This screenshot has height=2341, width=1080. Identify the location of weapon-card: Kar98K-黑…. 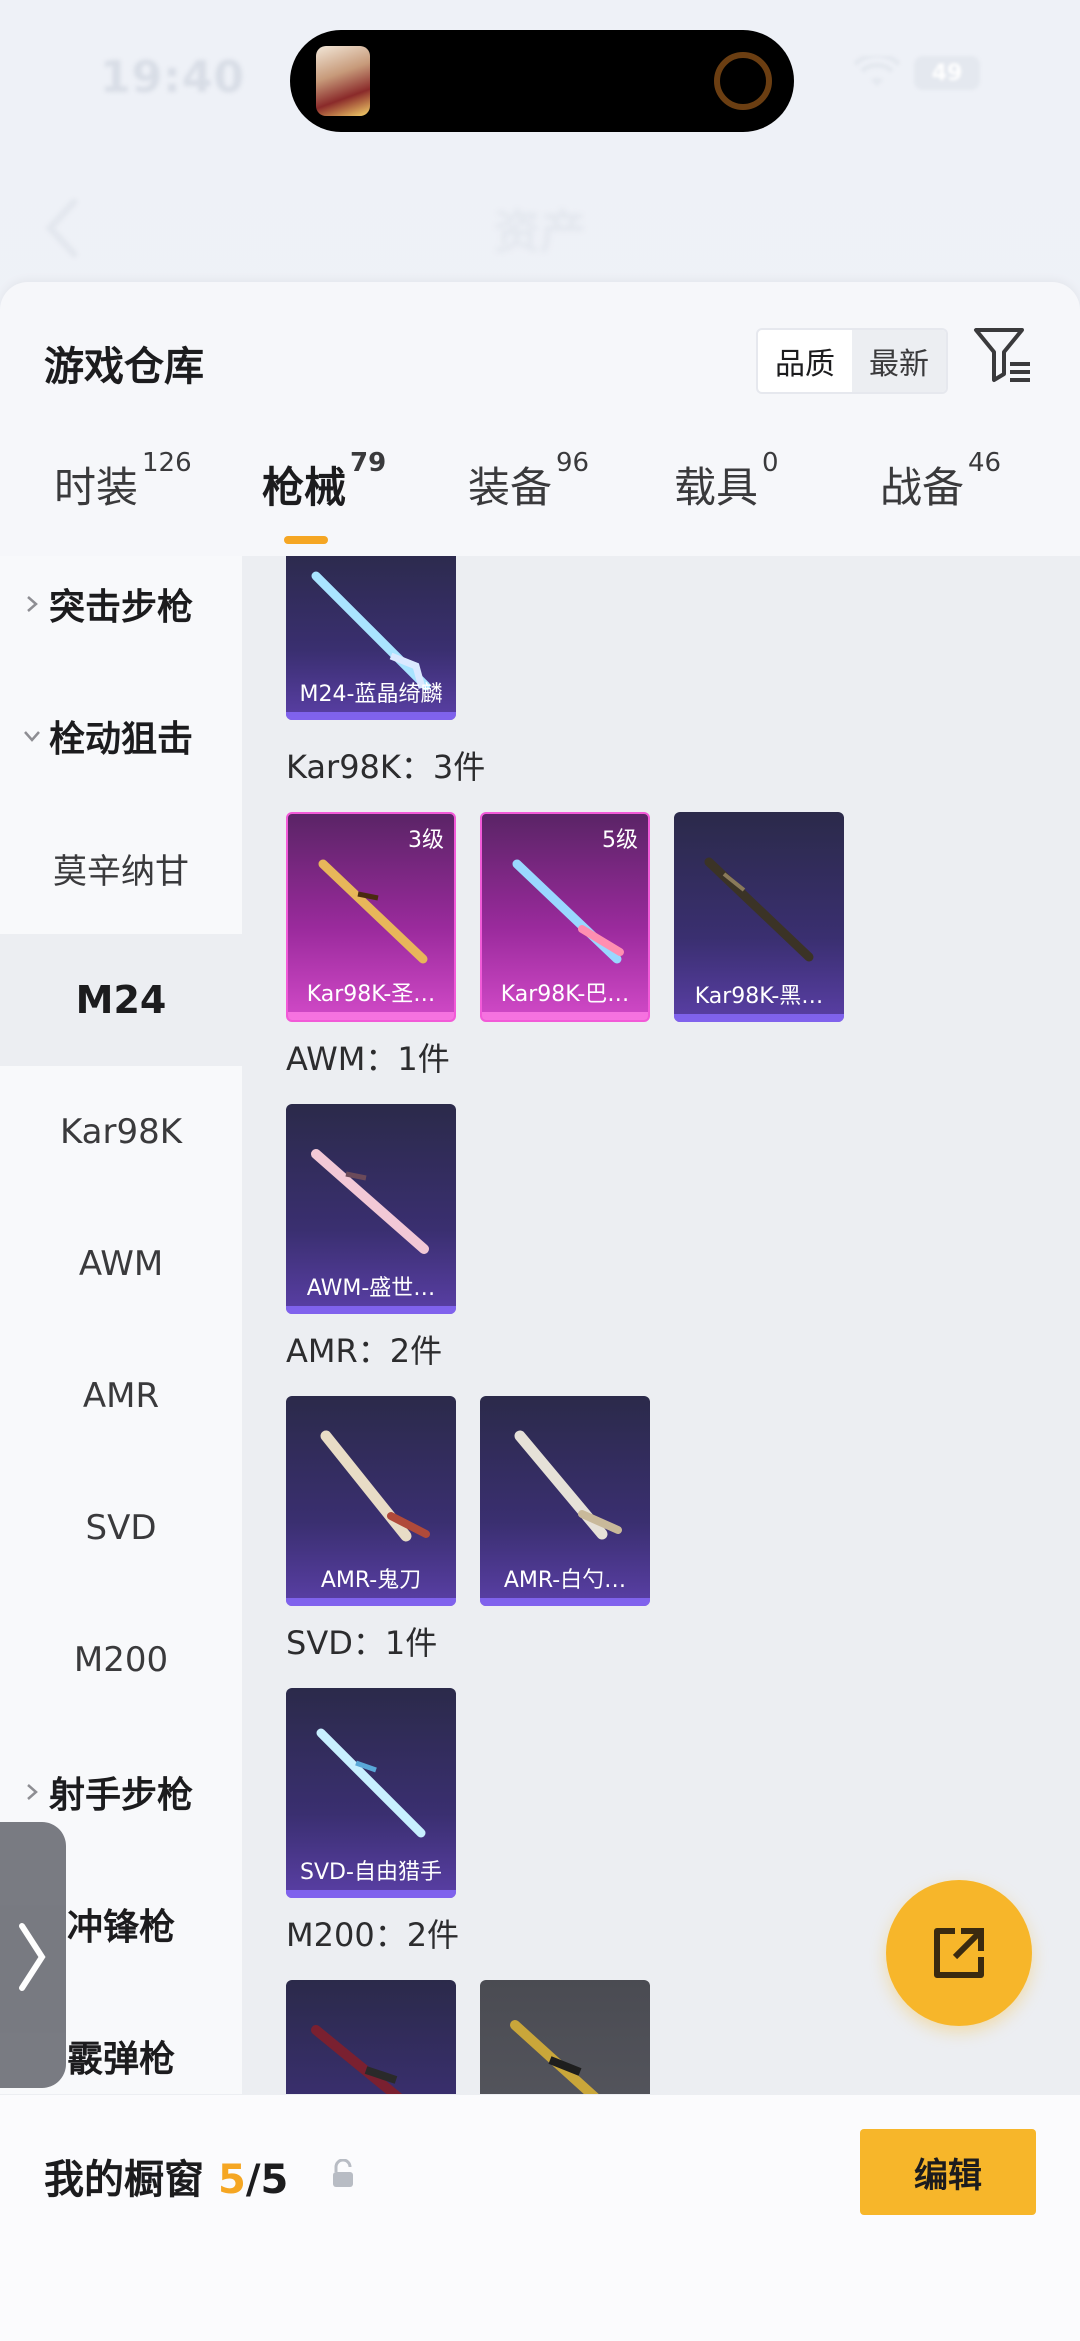
(759, 917).